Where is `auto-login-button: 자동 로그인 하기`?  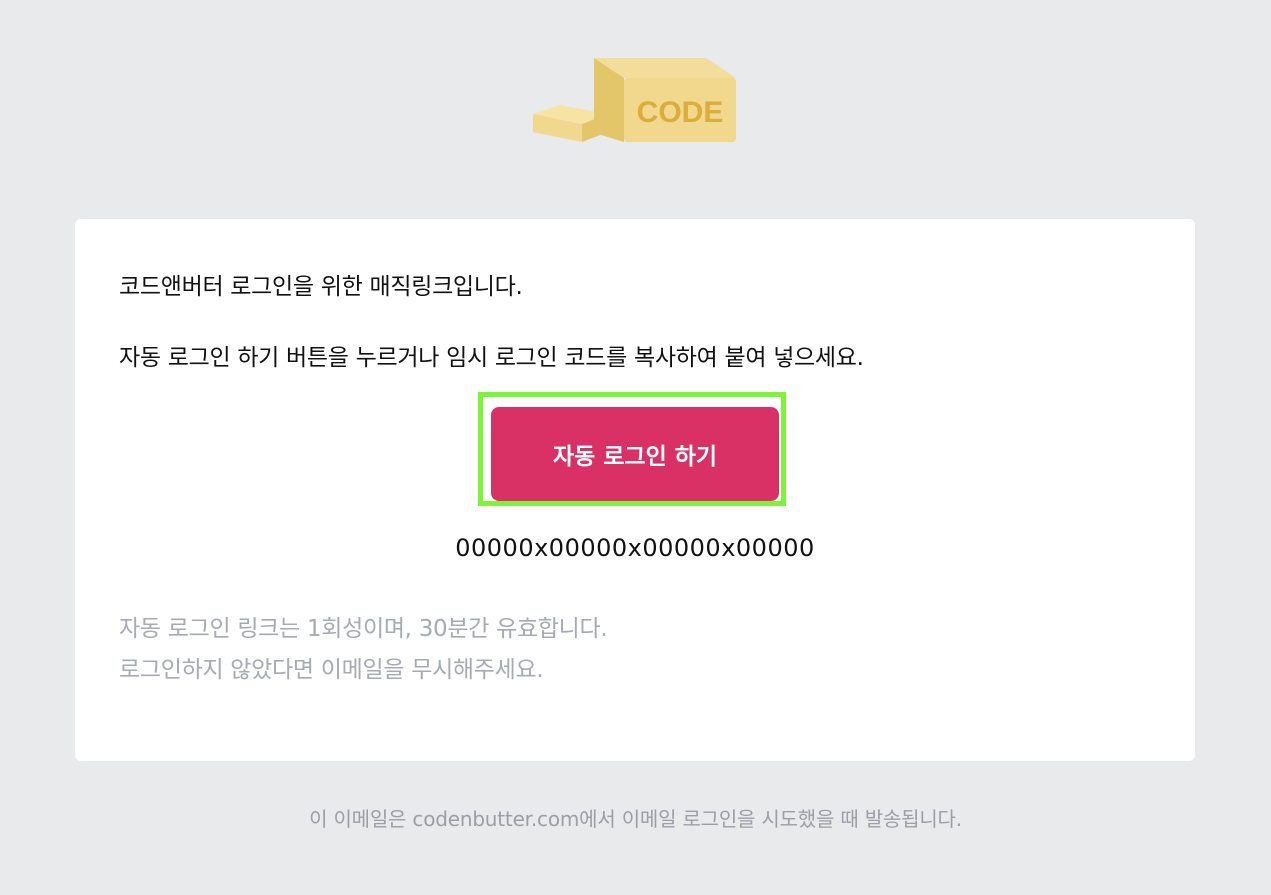 auto-login-button: 자동 로그인 하기 is located at coordinates (635, 454).